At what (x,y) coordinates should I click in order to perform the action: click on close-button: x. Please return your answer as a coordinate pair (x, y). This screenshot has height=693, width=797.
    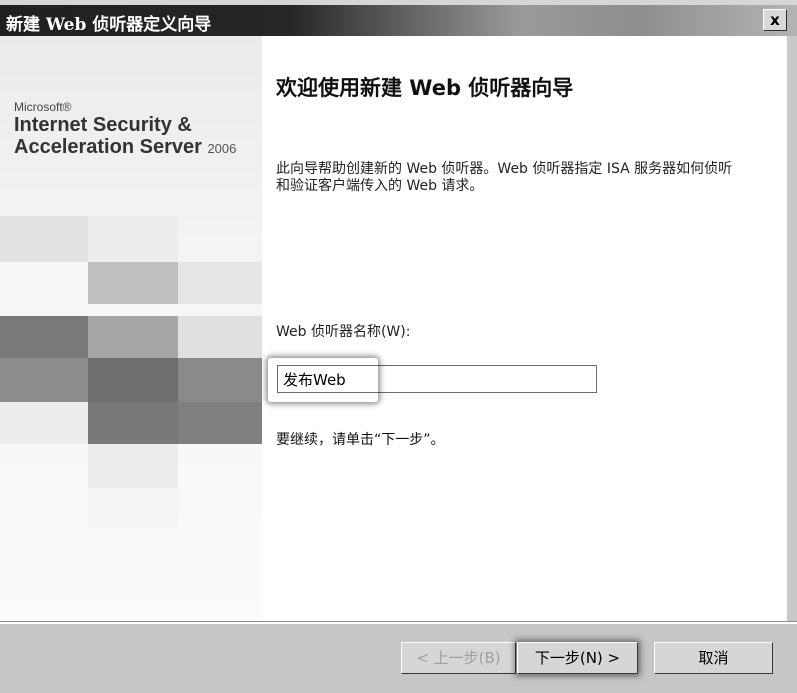
    Looking at the image, I should click on (775, 20).